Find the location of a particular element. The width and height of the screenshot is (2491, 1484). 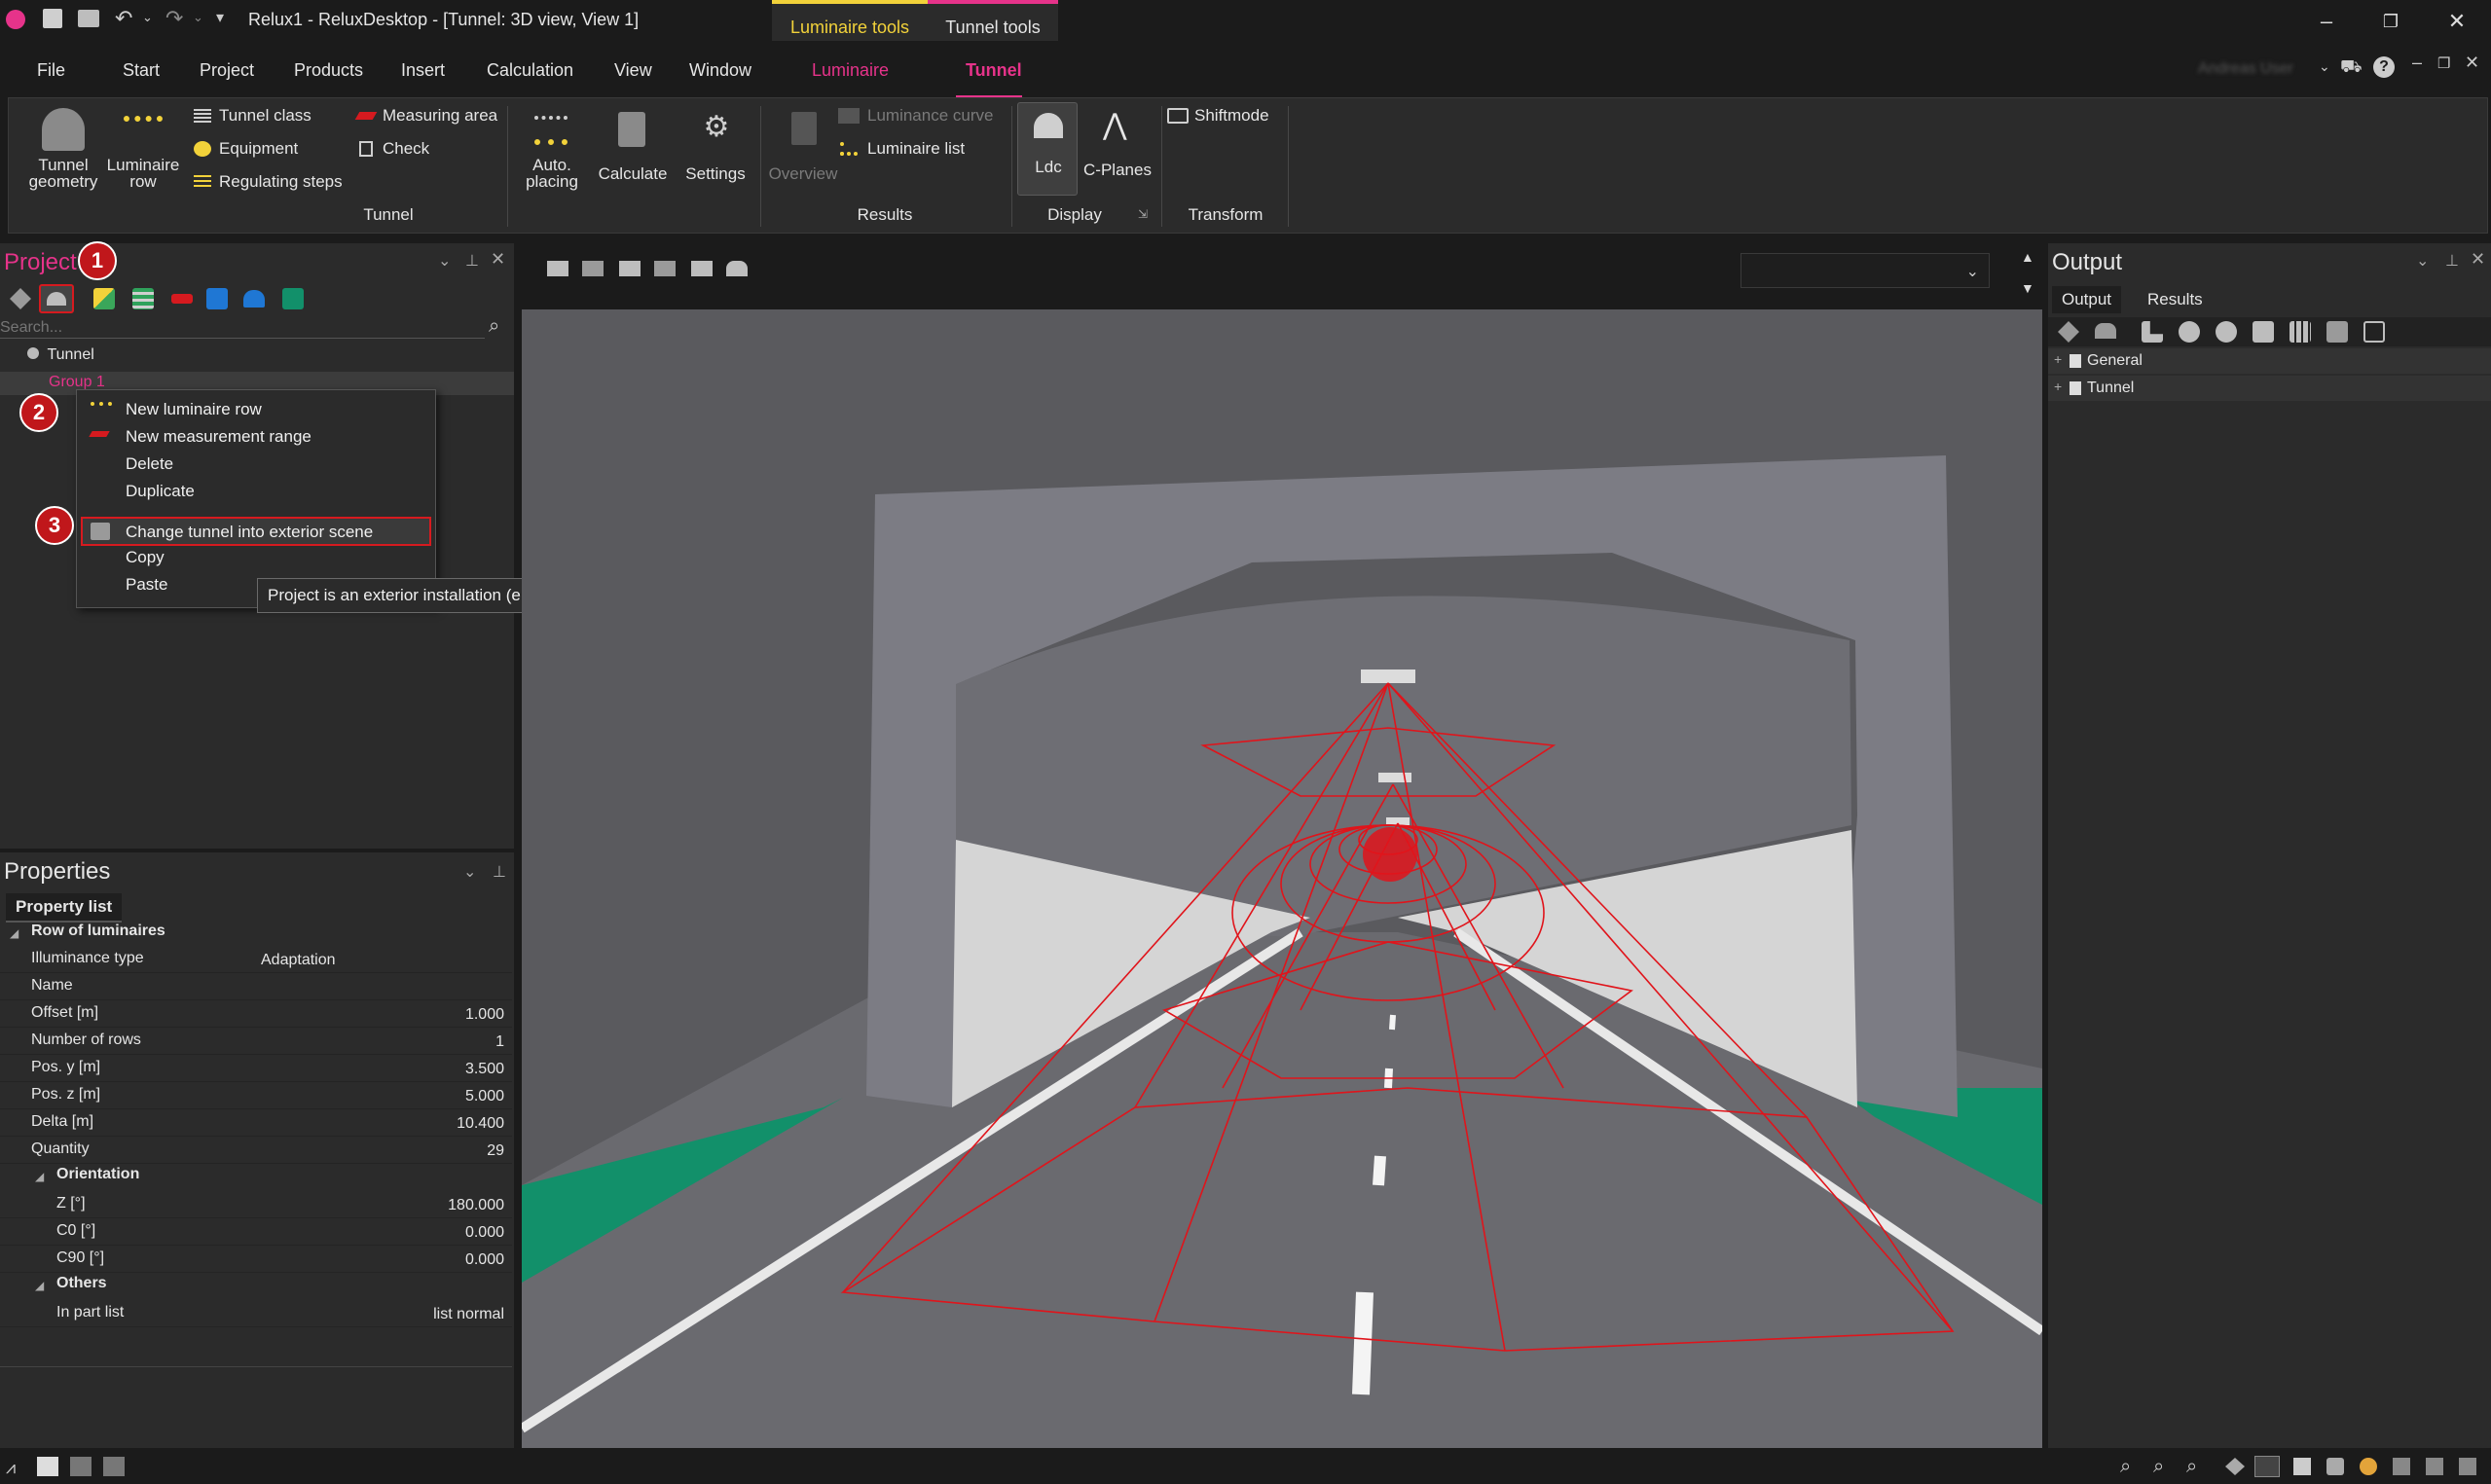

tree-item-tunnel: Tunnel is located at coordinates (60, 355).